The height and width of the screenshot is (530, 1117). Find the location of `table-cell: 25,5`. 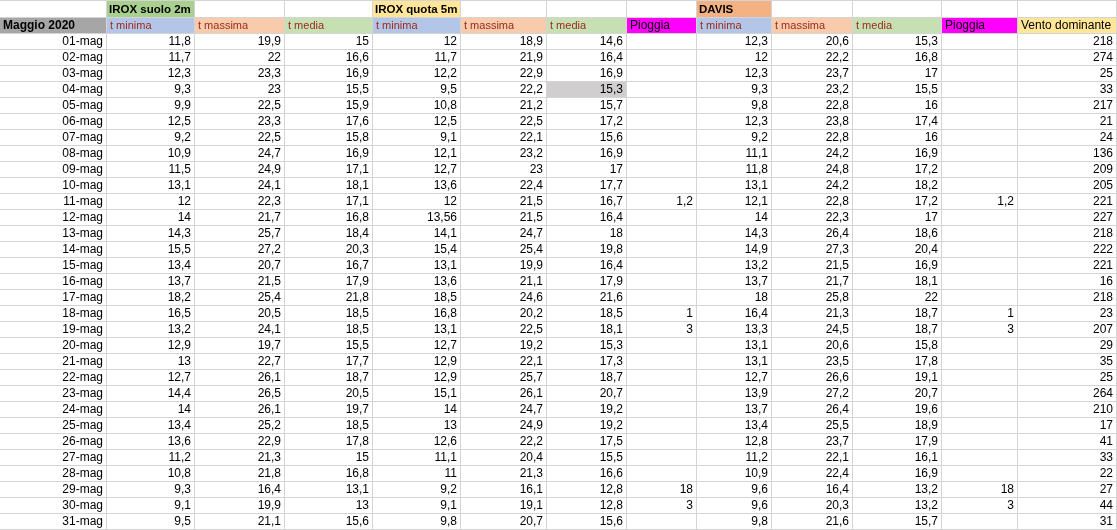

table-cell: 25,5 is located at coordinates (812, 426).